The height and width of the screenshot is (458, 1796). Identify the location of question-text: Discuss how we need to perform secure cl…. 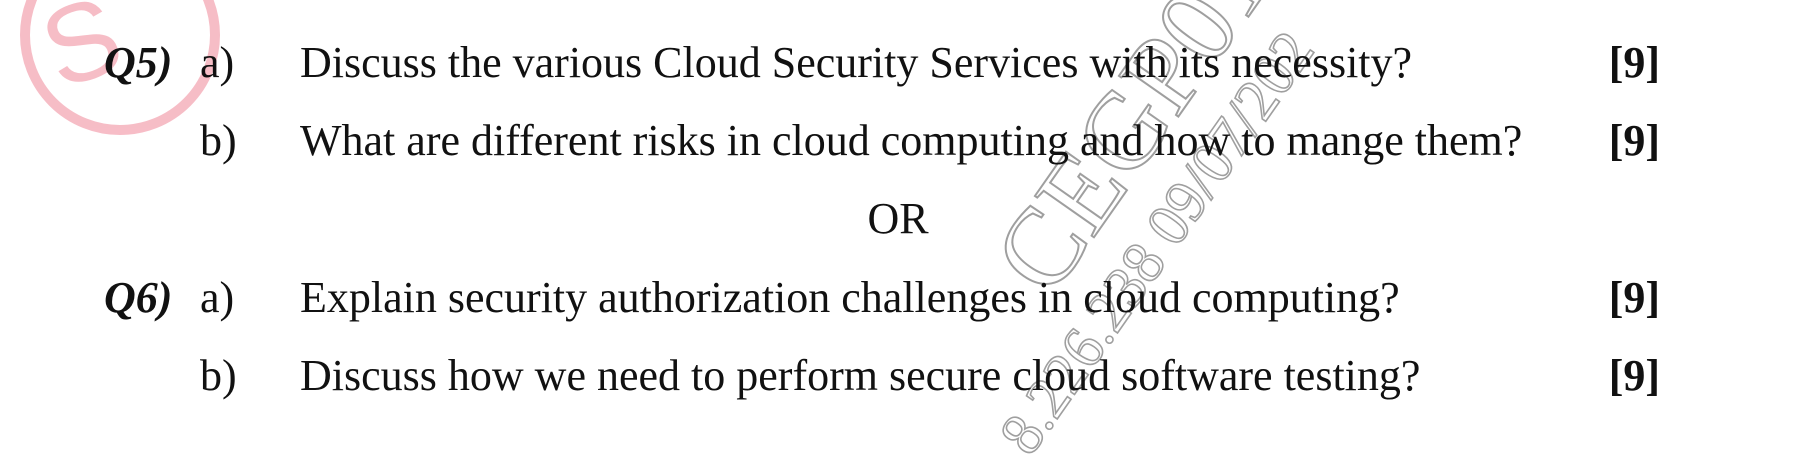
(860, 375).